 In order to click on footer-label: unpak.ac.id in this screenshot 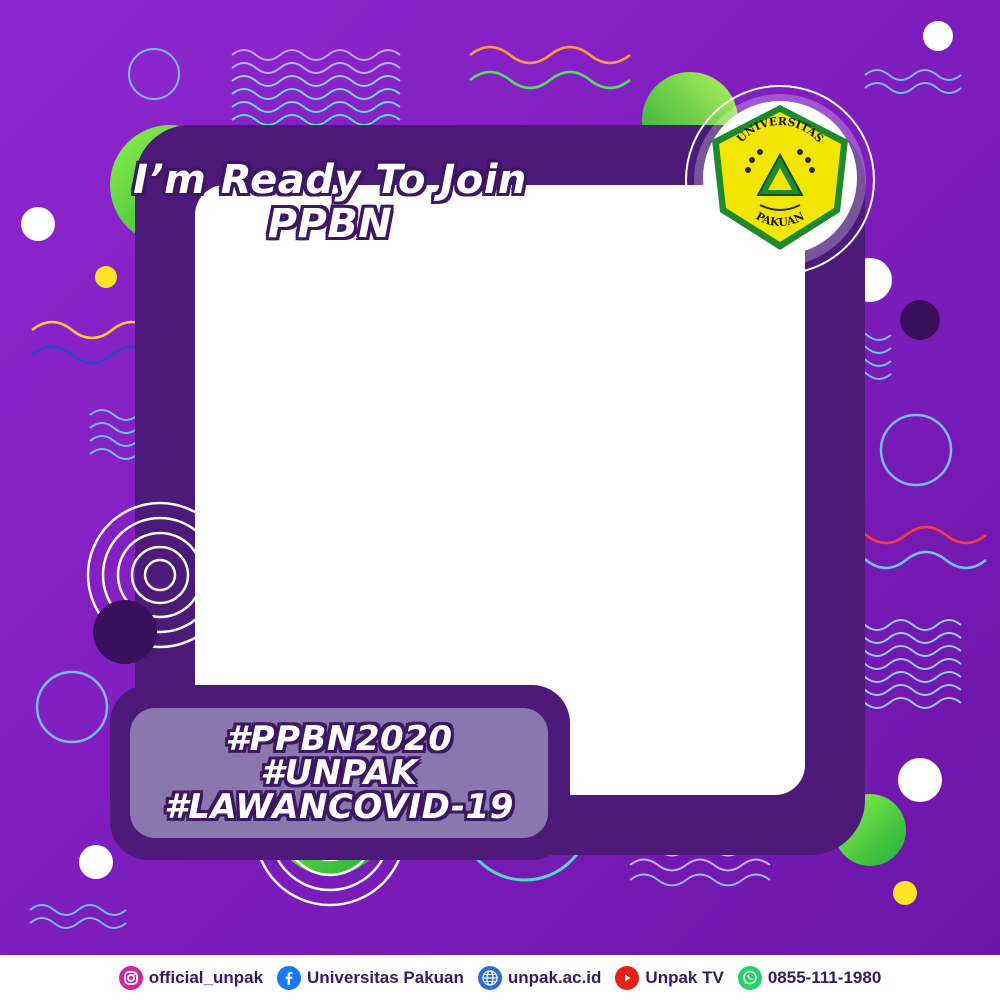, I will do `click(554, 977)`.